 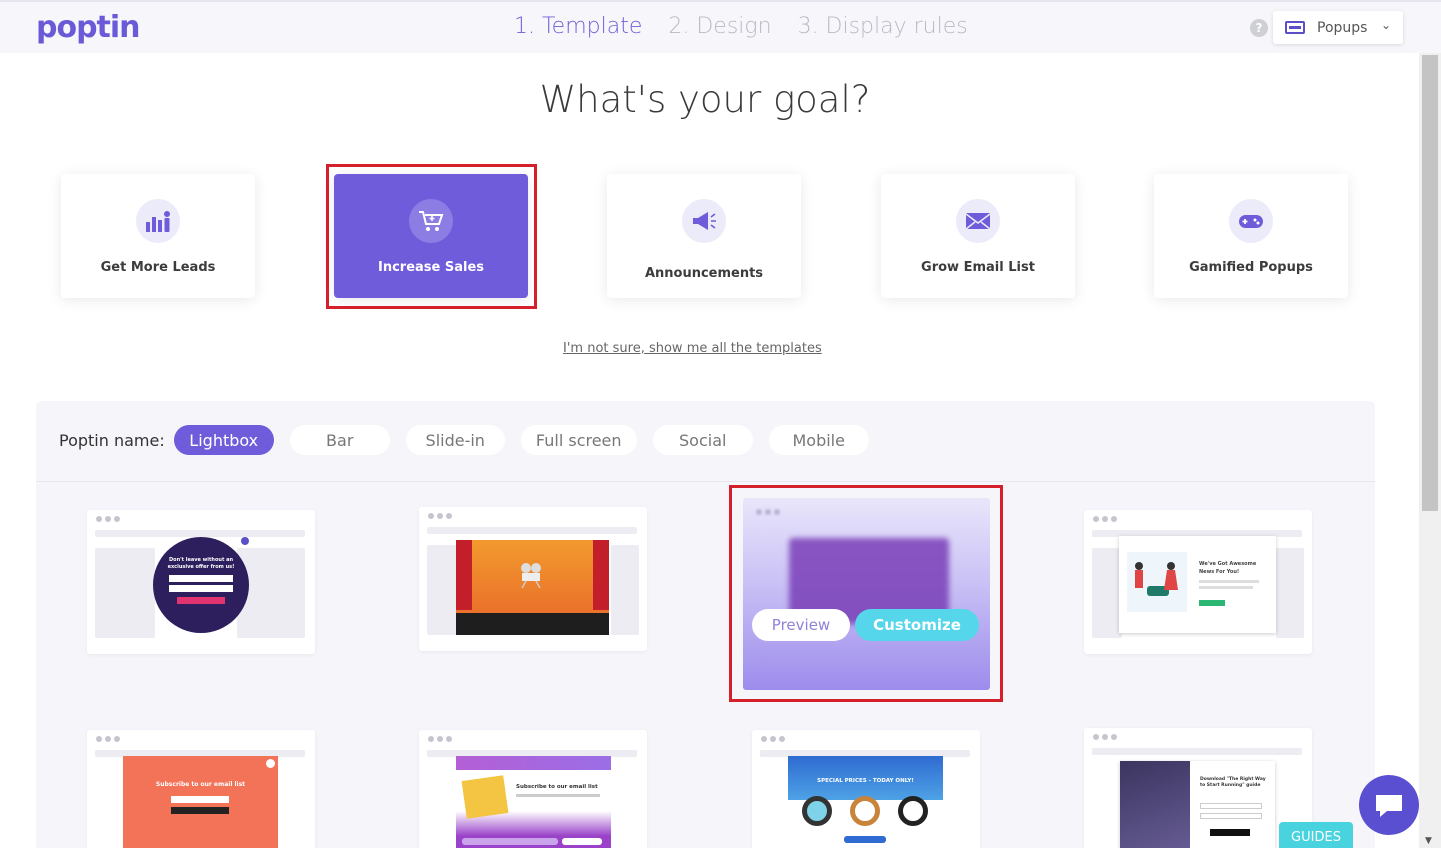 I want to click on envelope-icon, so click(x=978, y=221).